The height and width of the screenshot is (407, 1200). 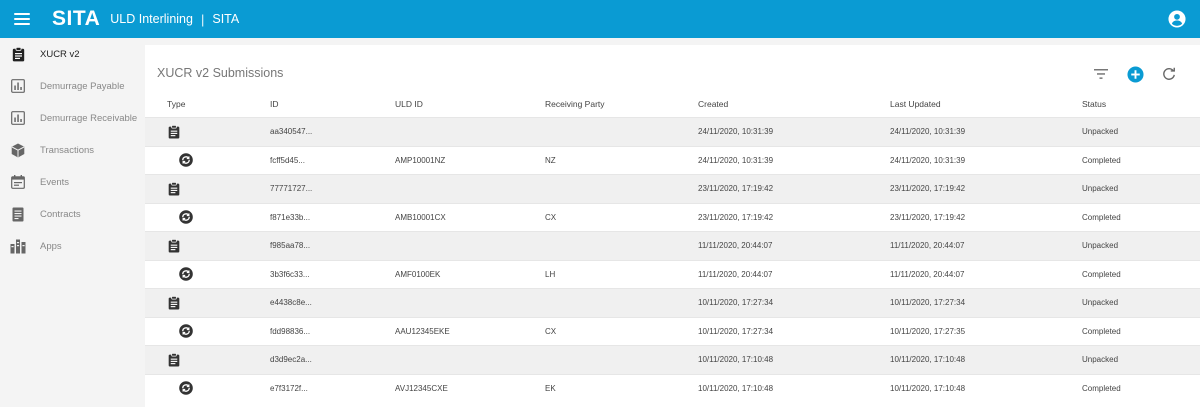 What do you see at coordinates (18, 150) in the screenshot?
I see `cube-icon` at bounding box center [18, 150].